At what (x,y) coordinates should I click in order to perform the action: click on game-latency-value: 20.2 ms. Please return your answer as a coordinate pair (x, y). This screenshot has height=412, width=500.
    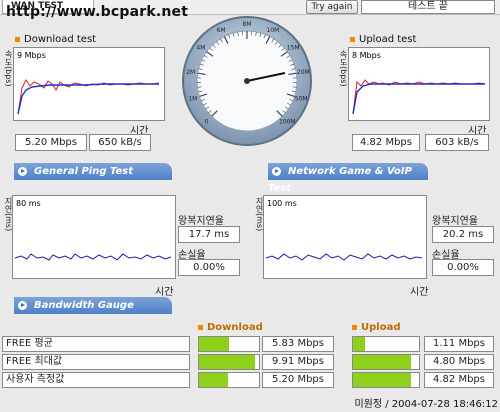
    Looking at the image, I should click on (463, 234).